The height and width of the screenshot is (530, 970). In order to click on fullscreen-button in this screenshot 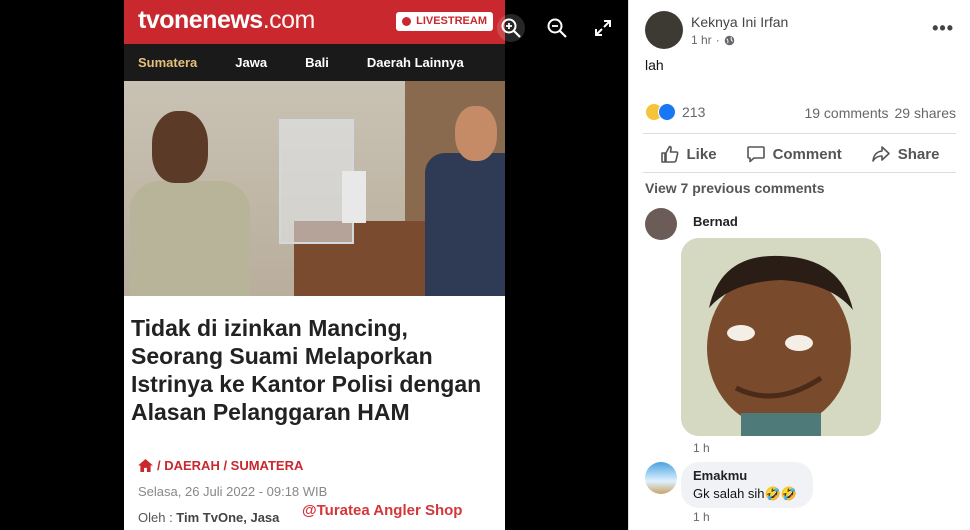, I will do `click(603, 28)`.